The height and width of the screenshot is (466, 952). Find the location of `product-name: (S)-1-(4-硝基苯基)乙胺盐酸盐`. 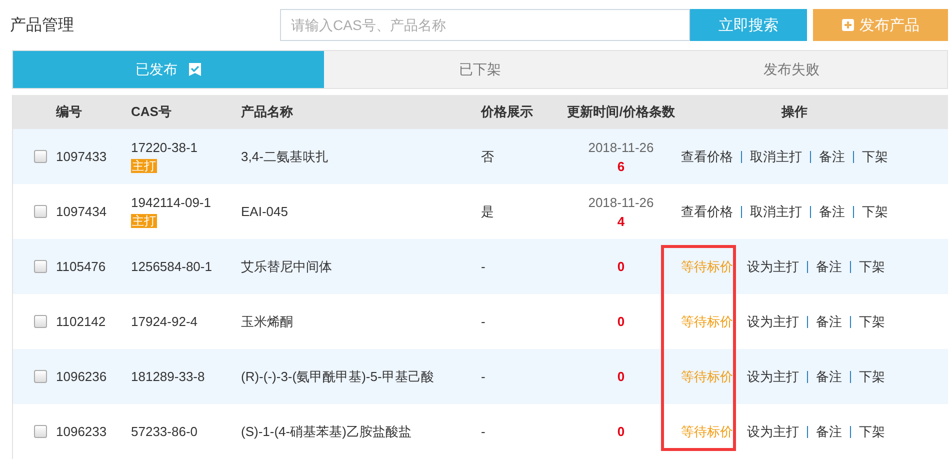

product-name: (S)-1-(4-硝基苯基)乙胺盐酸盐 is located at coordinates (326, 431).